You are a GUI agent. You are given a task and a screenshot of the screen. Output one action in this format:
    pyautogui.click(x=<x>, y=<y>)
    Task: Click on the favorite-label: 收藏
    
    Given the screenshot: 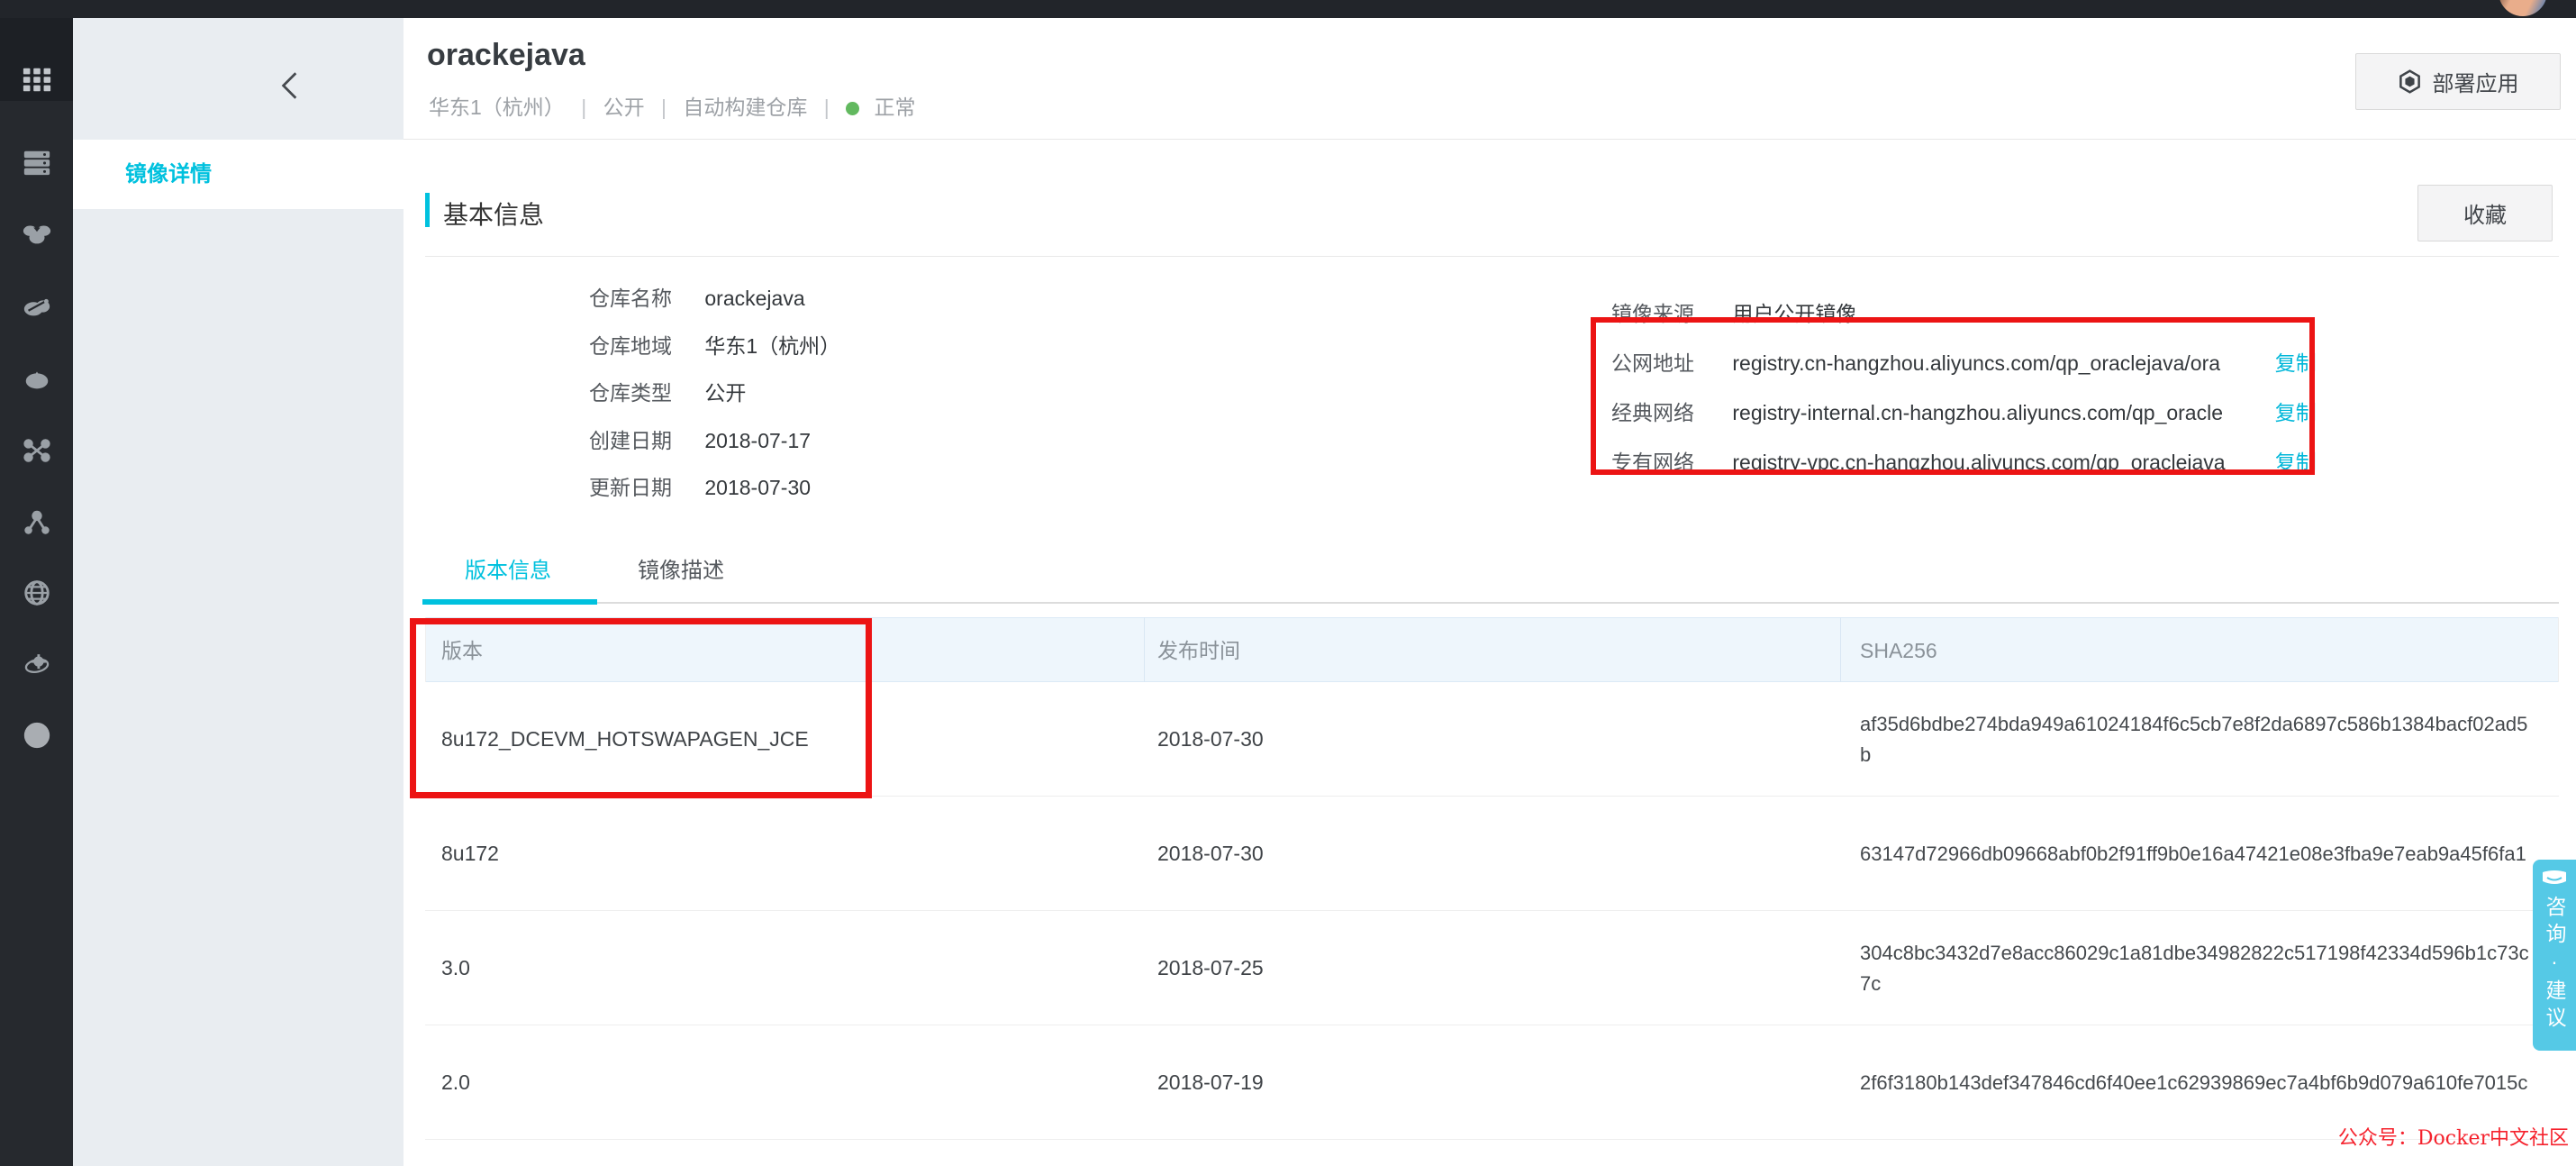 What is the action you would take?
    pyautogui.click(x=2485, y=216)
    